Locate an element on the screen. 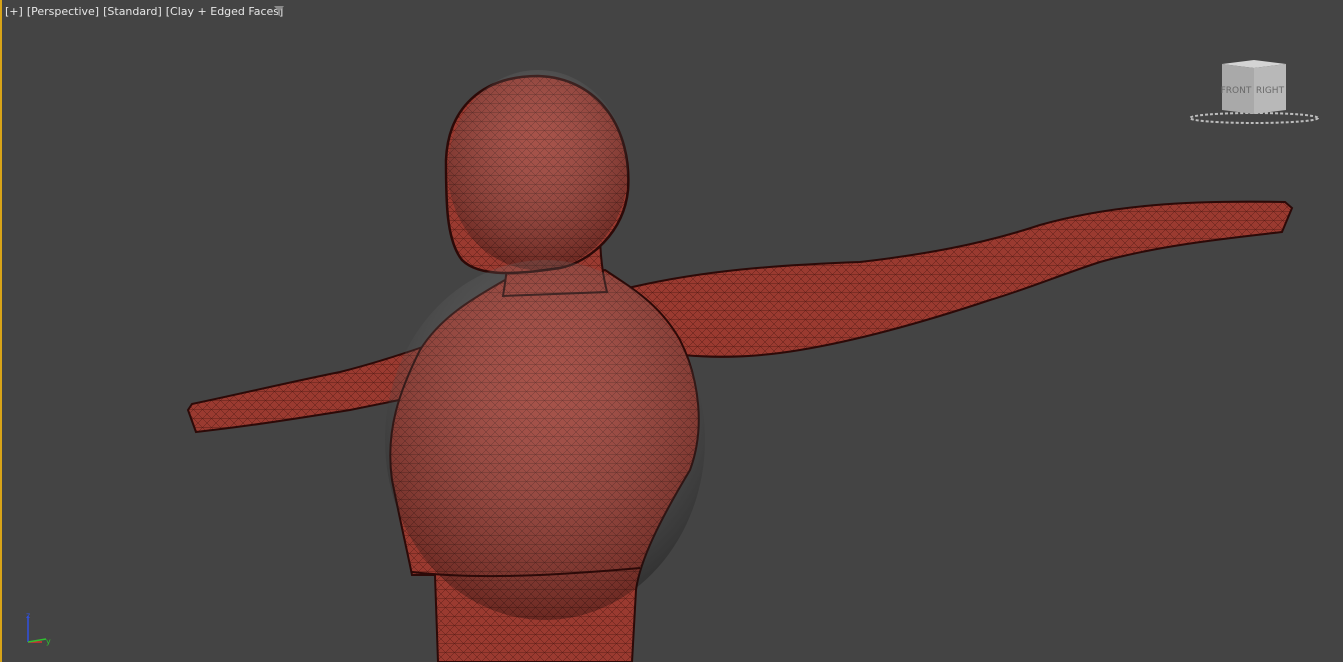  viewcube-front-label: FRONT is located at coordinates (1236, 91).